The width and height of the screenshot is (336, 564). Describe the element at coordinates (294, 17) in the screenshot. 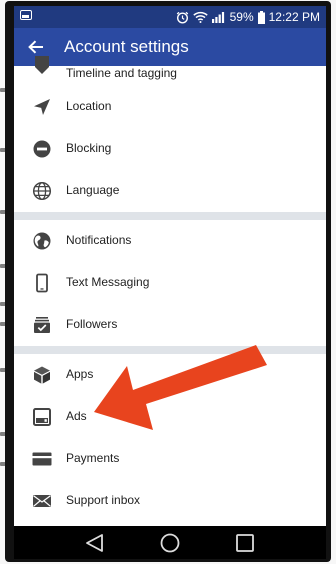

I see `clock: 12:22 PM` at that location.